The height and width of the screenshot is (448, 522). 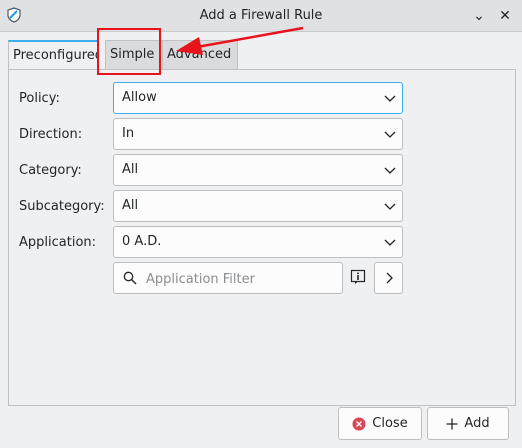 What do you see at coordinates (258, 242) in the screenshot?
I see `application-select: 0 A.D.` at bounding box center [258, 242].